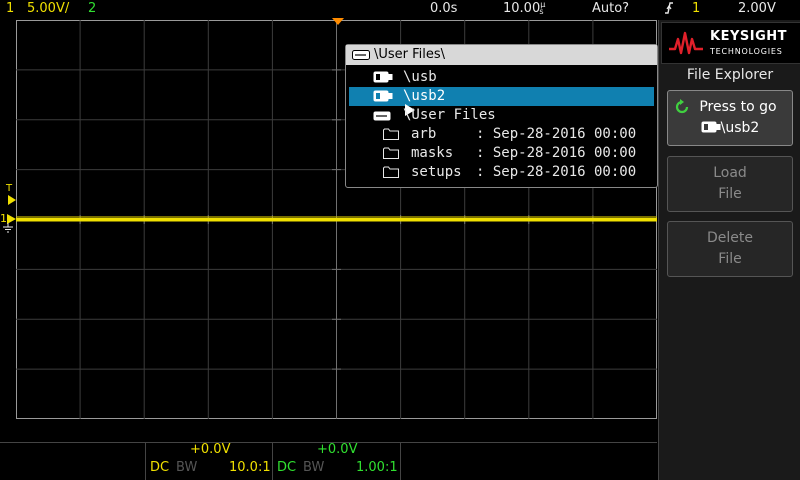 The width and height of the screenshot is (800, 480). I want to click on folder-row-arb: arb : Sep-28-2016 00:00, so click(501, 134).